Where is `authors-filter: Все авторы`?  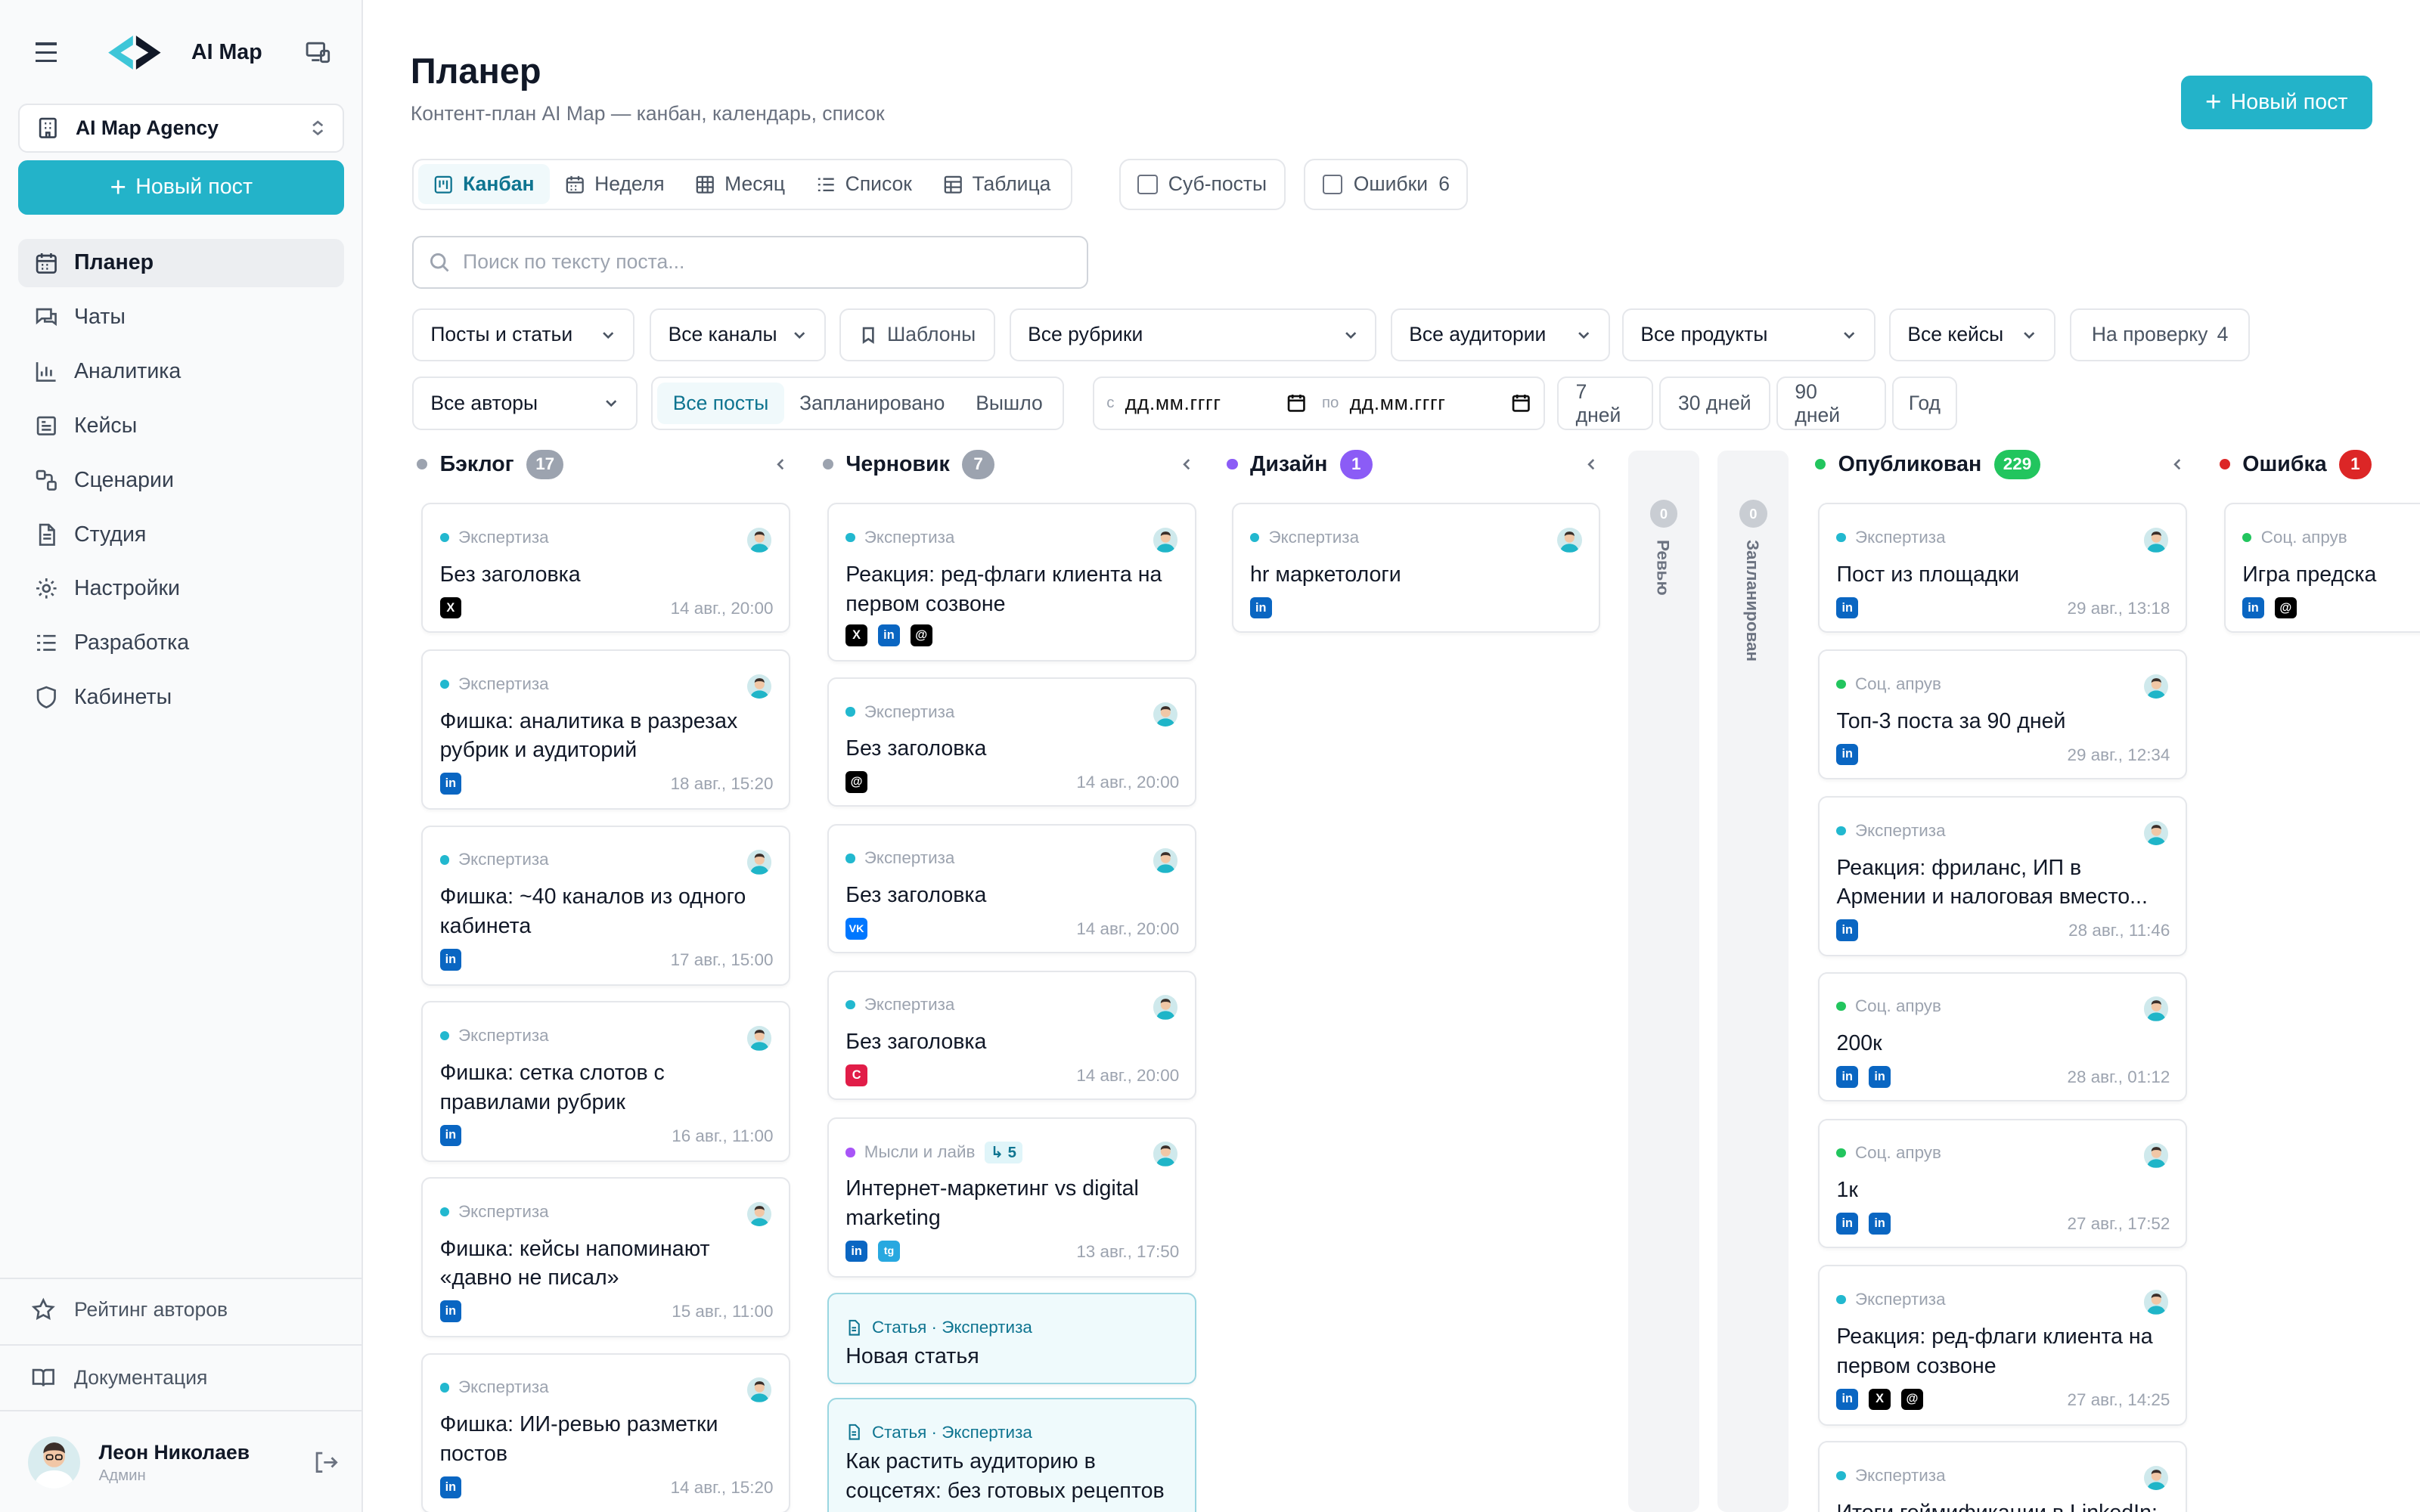 authors-filter: Все авторы is located at coordinates (524, 404).